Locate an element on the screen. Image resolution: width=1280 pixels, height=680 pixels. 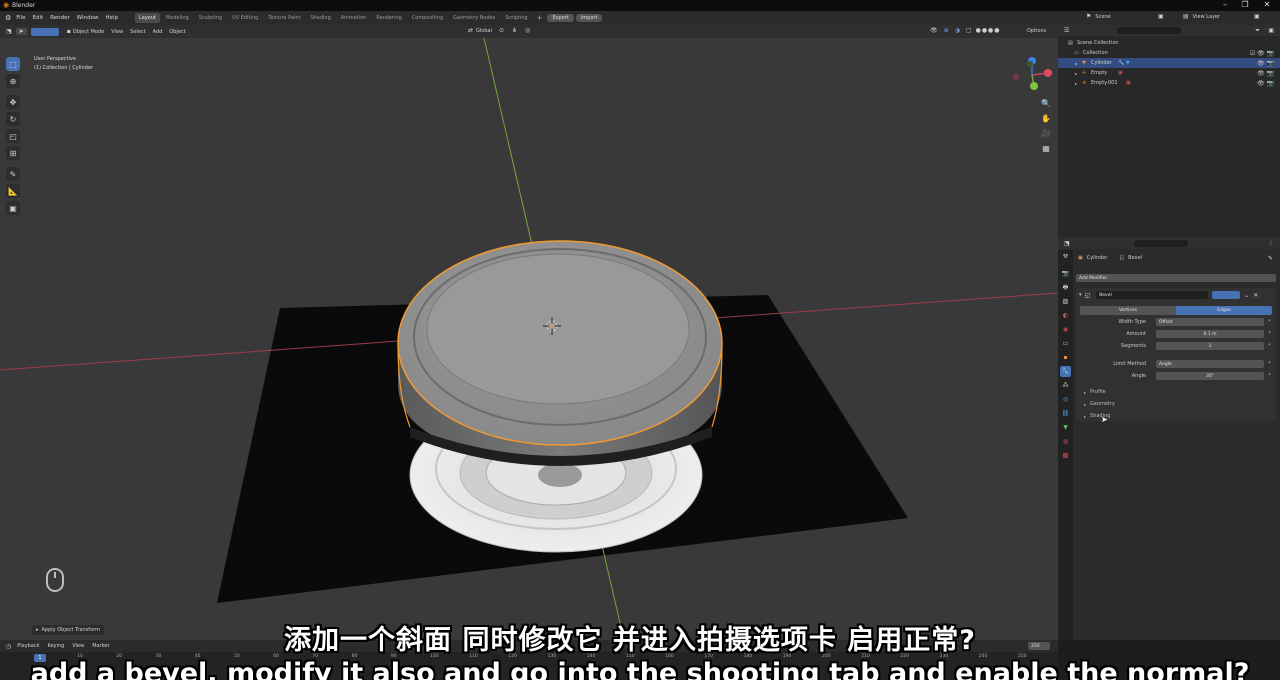
tab-animation: Animation is located at coordinates (354, 18).